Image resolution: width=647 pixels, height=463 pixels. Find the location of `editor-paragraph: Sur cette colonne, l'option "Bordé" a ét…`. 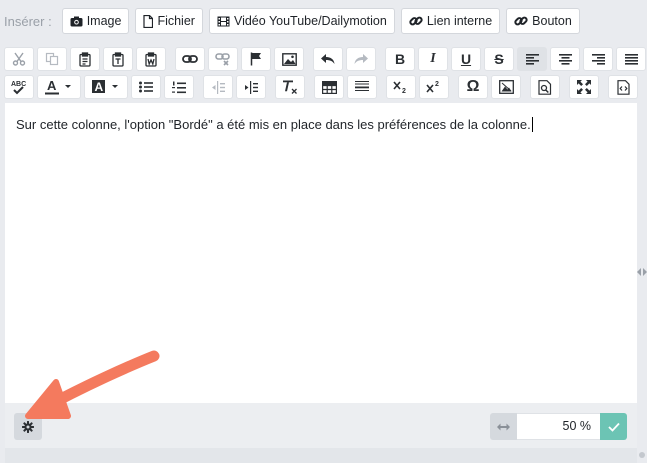

editor-paragraph: Sur cette colonne, l'option "Bordé" a ét… is located at coordinates (274, 124).